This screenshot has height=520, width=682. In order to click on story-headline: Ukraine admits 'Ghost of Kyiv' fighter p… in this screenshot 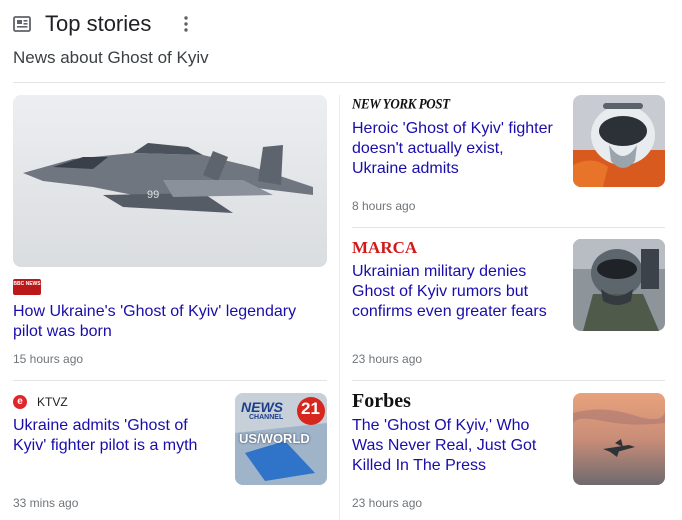, I will do `click(115, 436)`.